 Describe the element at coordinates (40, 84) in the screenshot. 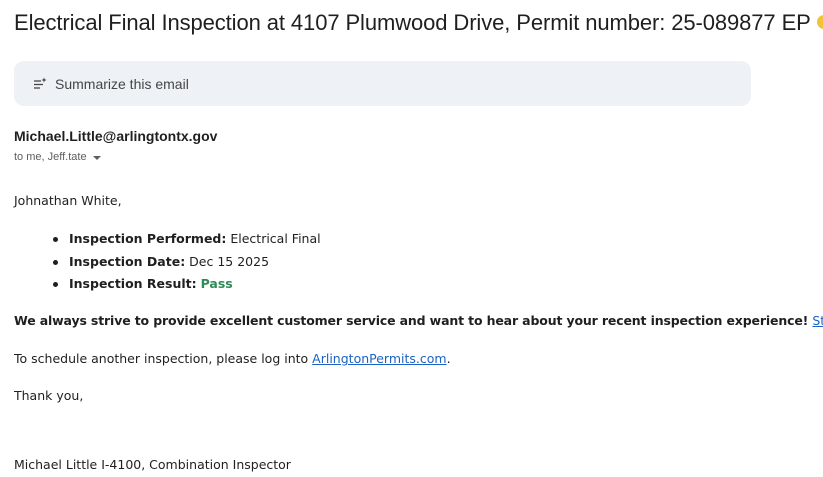

I see `sparkle-list-icon` at that location.